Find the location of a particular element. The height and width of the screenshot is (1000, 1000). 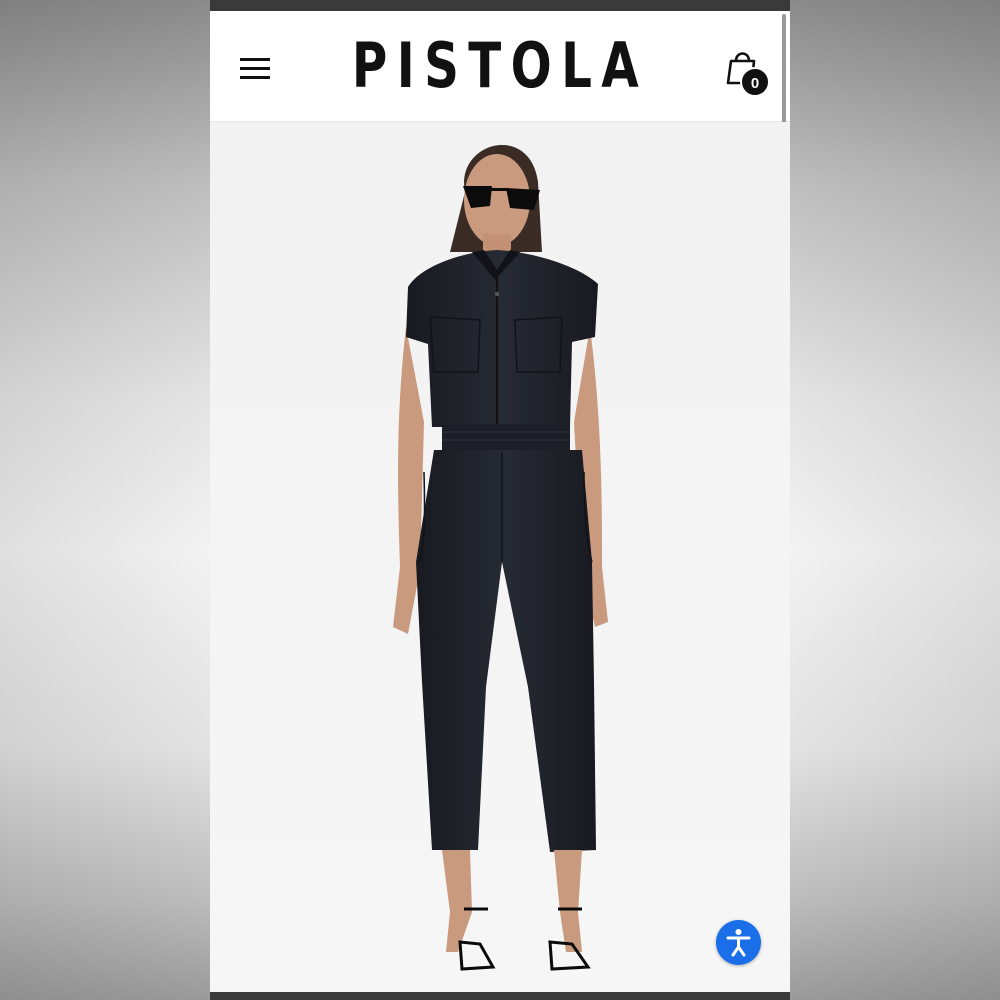

accessibility-person-icon is located at coordinates (738, 943).